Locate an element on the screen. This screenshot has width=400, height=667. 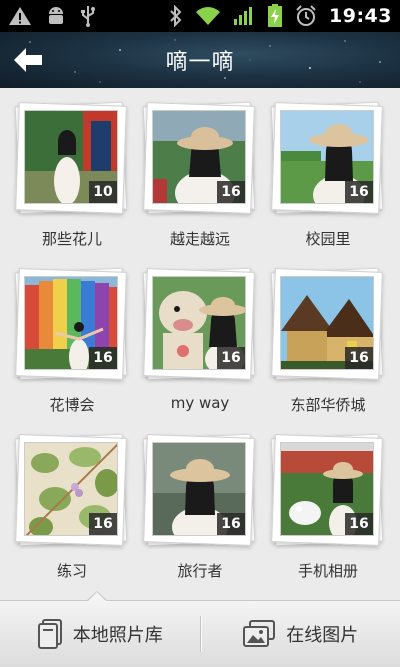
album-item: 16 my way is located at coordinates (200, 347).